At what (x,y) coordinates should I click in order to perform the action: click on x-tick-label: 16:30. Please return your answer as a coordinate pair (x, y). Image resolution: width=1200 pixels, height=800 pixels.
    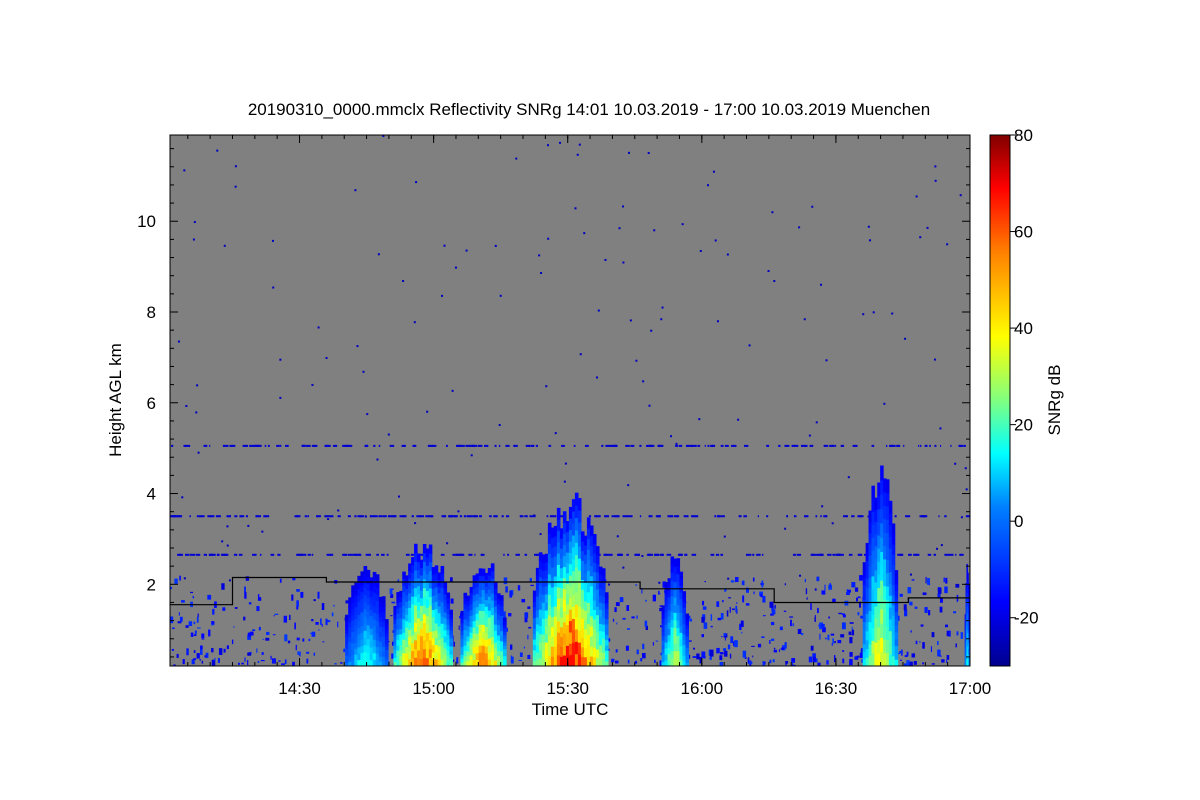
    Looking at the image, I should click on (836, 688).